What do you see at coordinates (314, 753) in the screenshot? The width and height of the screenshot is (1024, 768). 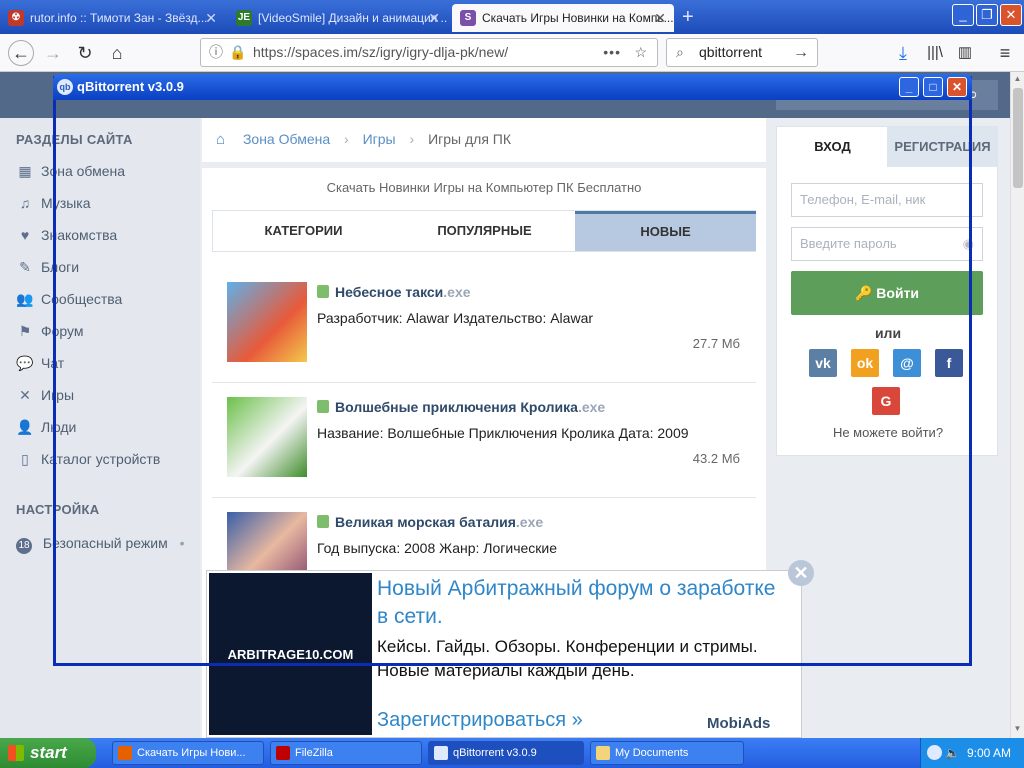 I see `taskbar-item-label: FileZilla` at bounding box center [314, 753].